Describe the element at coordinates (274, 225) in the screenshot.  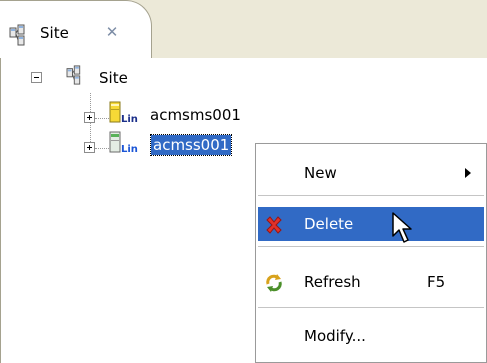
I see `red-x-icon` at that location.